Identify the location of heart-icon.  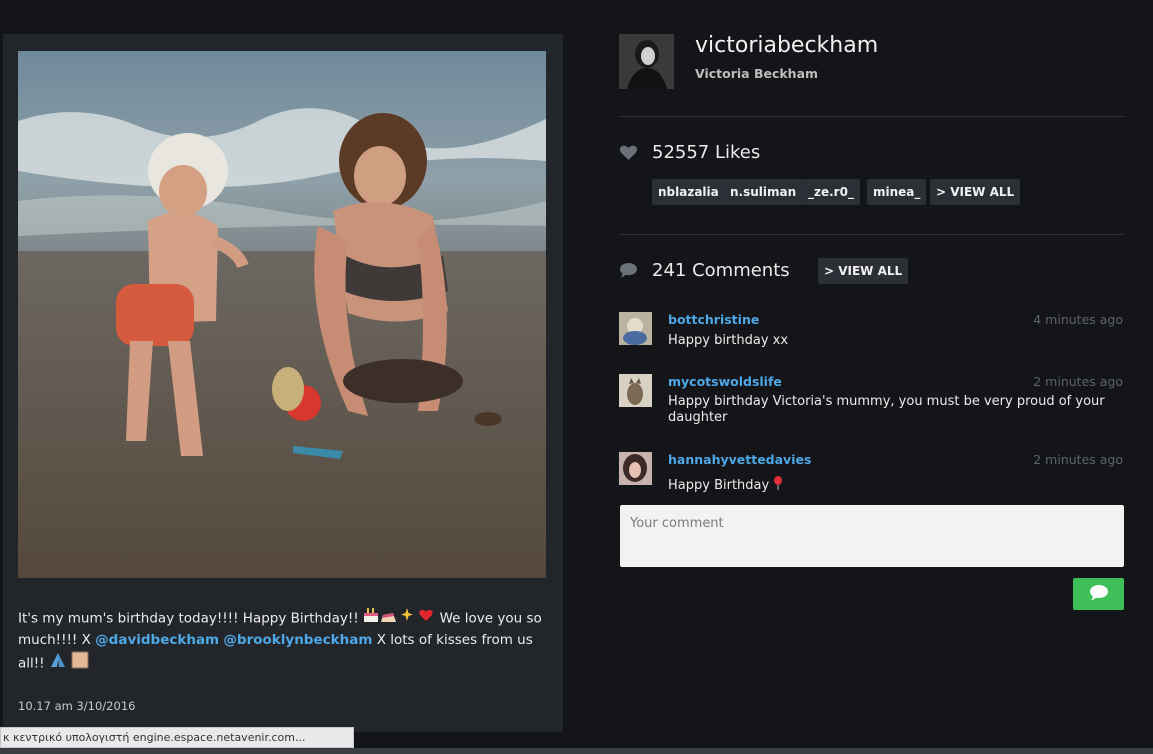
(628, 154).